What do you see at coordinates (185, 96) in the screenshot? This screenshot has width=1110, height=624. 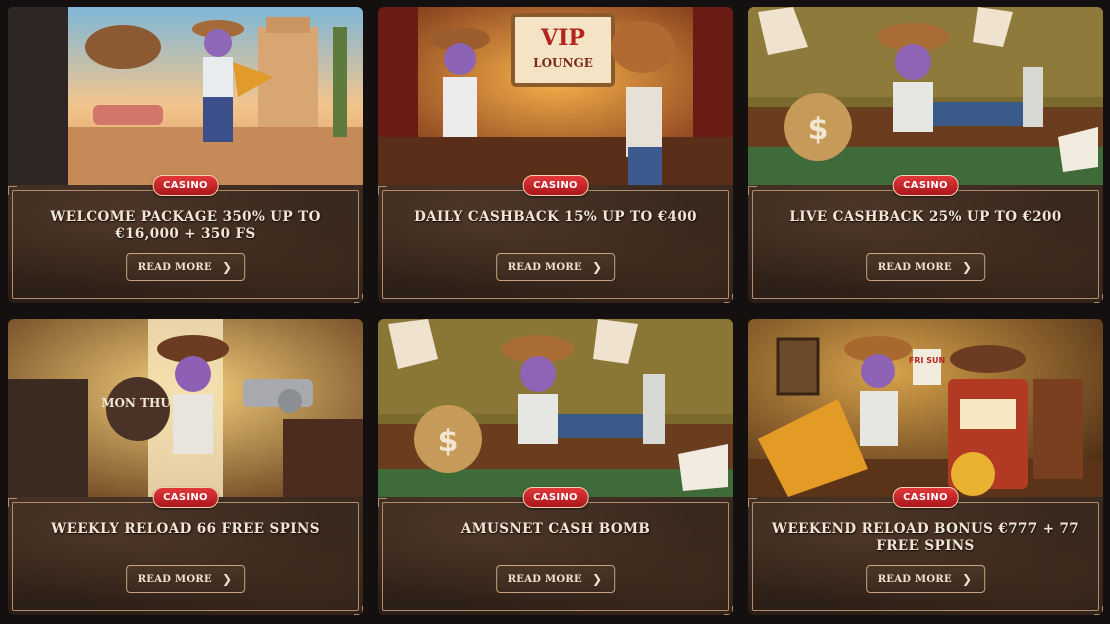 I see `promo-image` at bounding box center [185, 96].